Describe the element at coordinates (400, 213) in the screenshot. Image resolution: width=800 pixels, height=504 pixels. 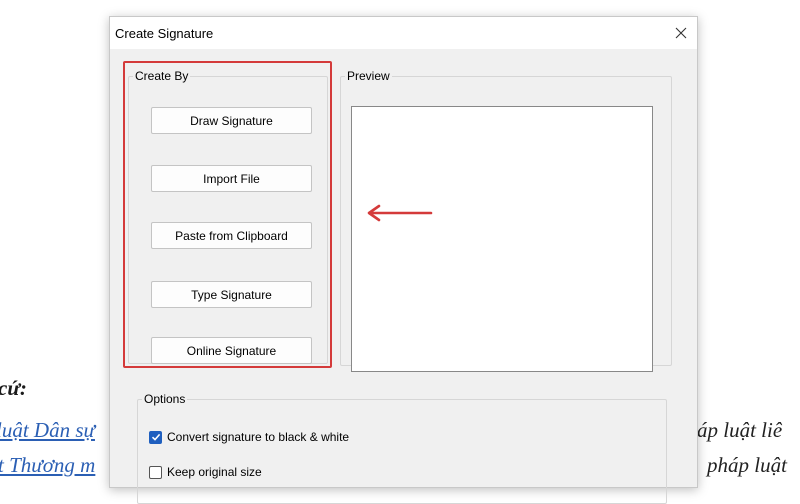
I see `left-arrow-icon` at that location.